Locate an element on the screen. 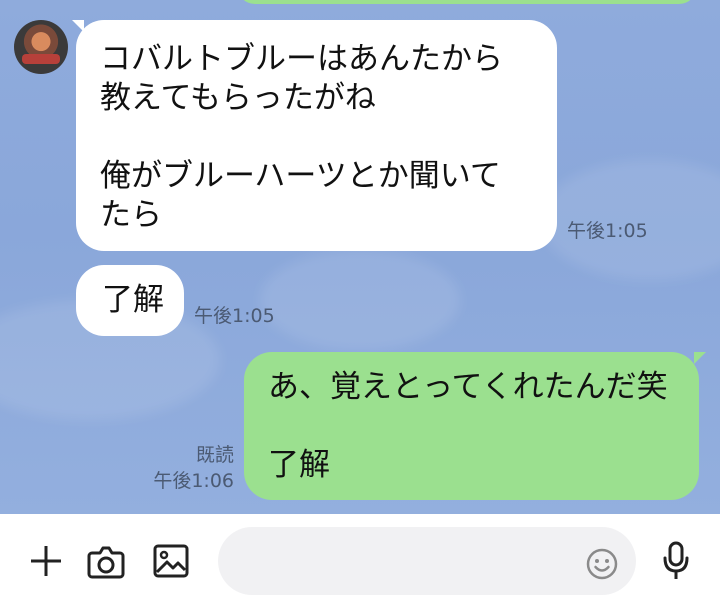 Image resolution: width=720 pixels, height=606 pixels. plus-icon is located at coordinates (46, 561).